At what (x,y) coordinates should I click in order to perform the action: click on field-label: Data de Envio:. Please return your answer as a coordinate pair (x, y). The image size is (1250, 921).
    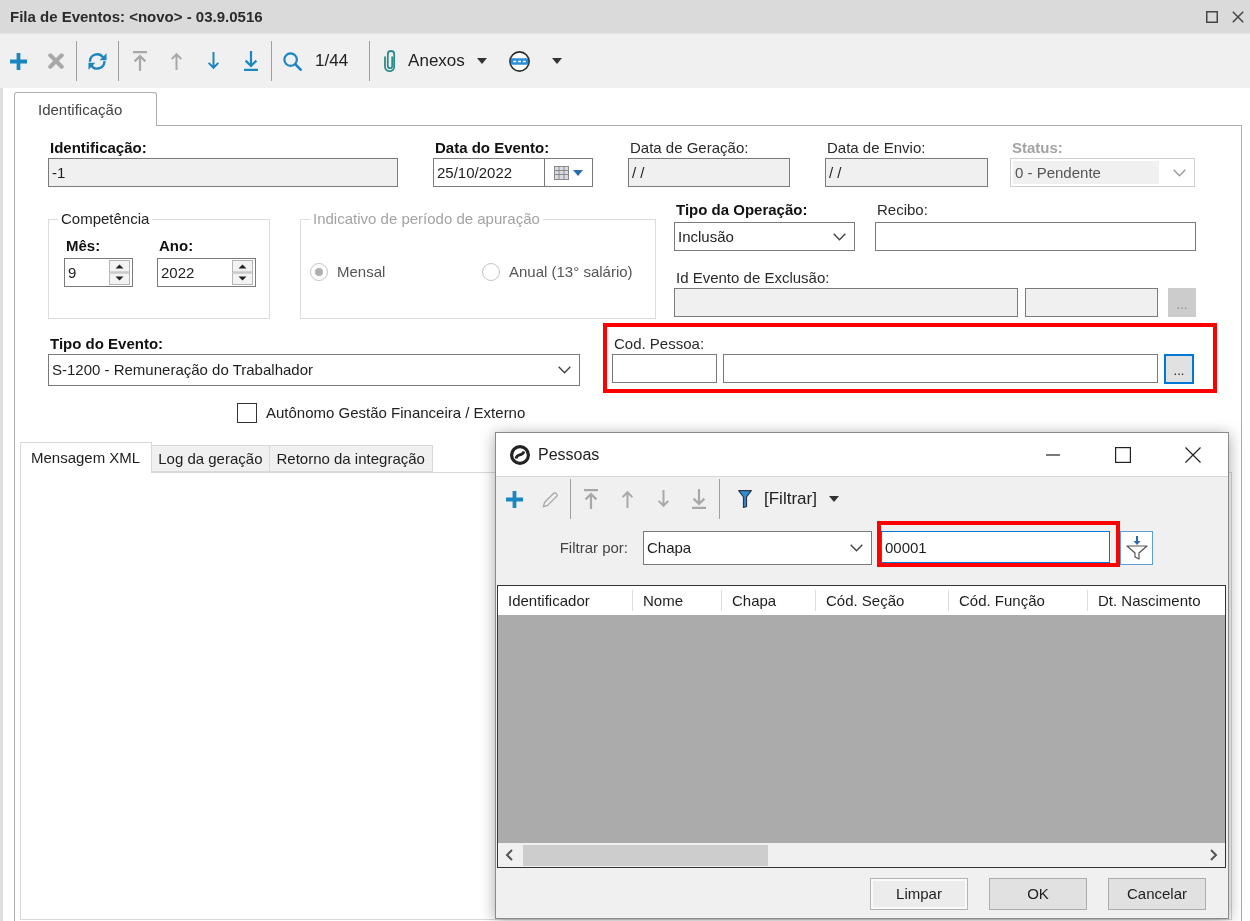
    Looking at the image, I should click on (876, 148).